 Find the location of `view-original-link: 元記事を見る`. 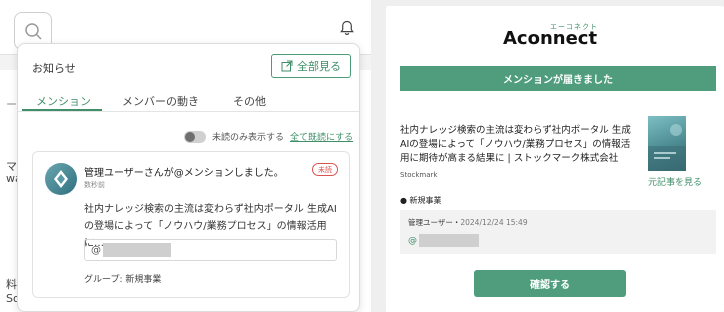

view-original-link: 元記事を見る is located at coordinates (675, 181).